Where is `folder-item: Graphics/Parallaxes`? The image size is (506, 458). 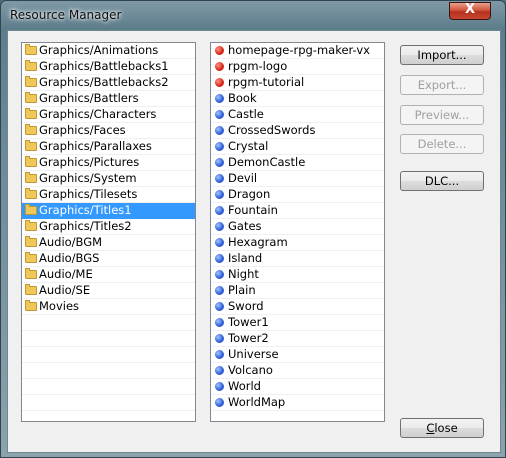
folder-item: Graphics/Parallaxes is located at coordinates (108, 147).